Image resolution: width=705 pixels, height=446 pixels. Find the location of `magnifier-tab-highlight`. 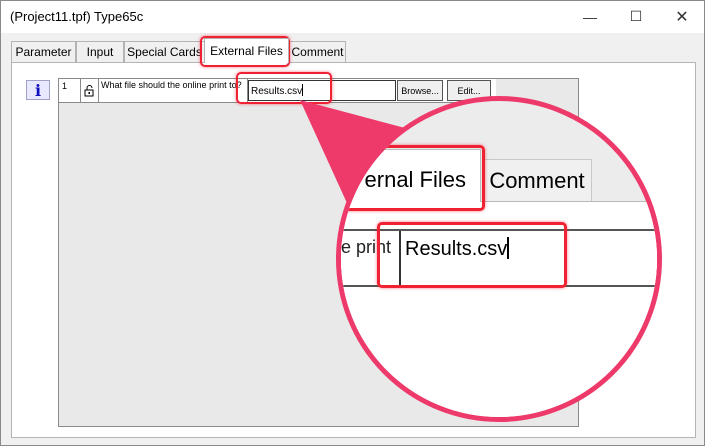

magnifier-tab-highlight is located at coordinates (413, 178).